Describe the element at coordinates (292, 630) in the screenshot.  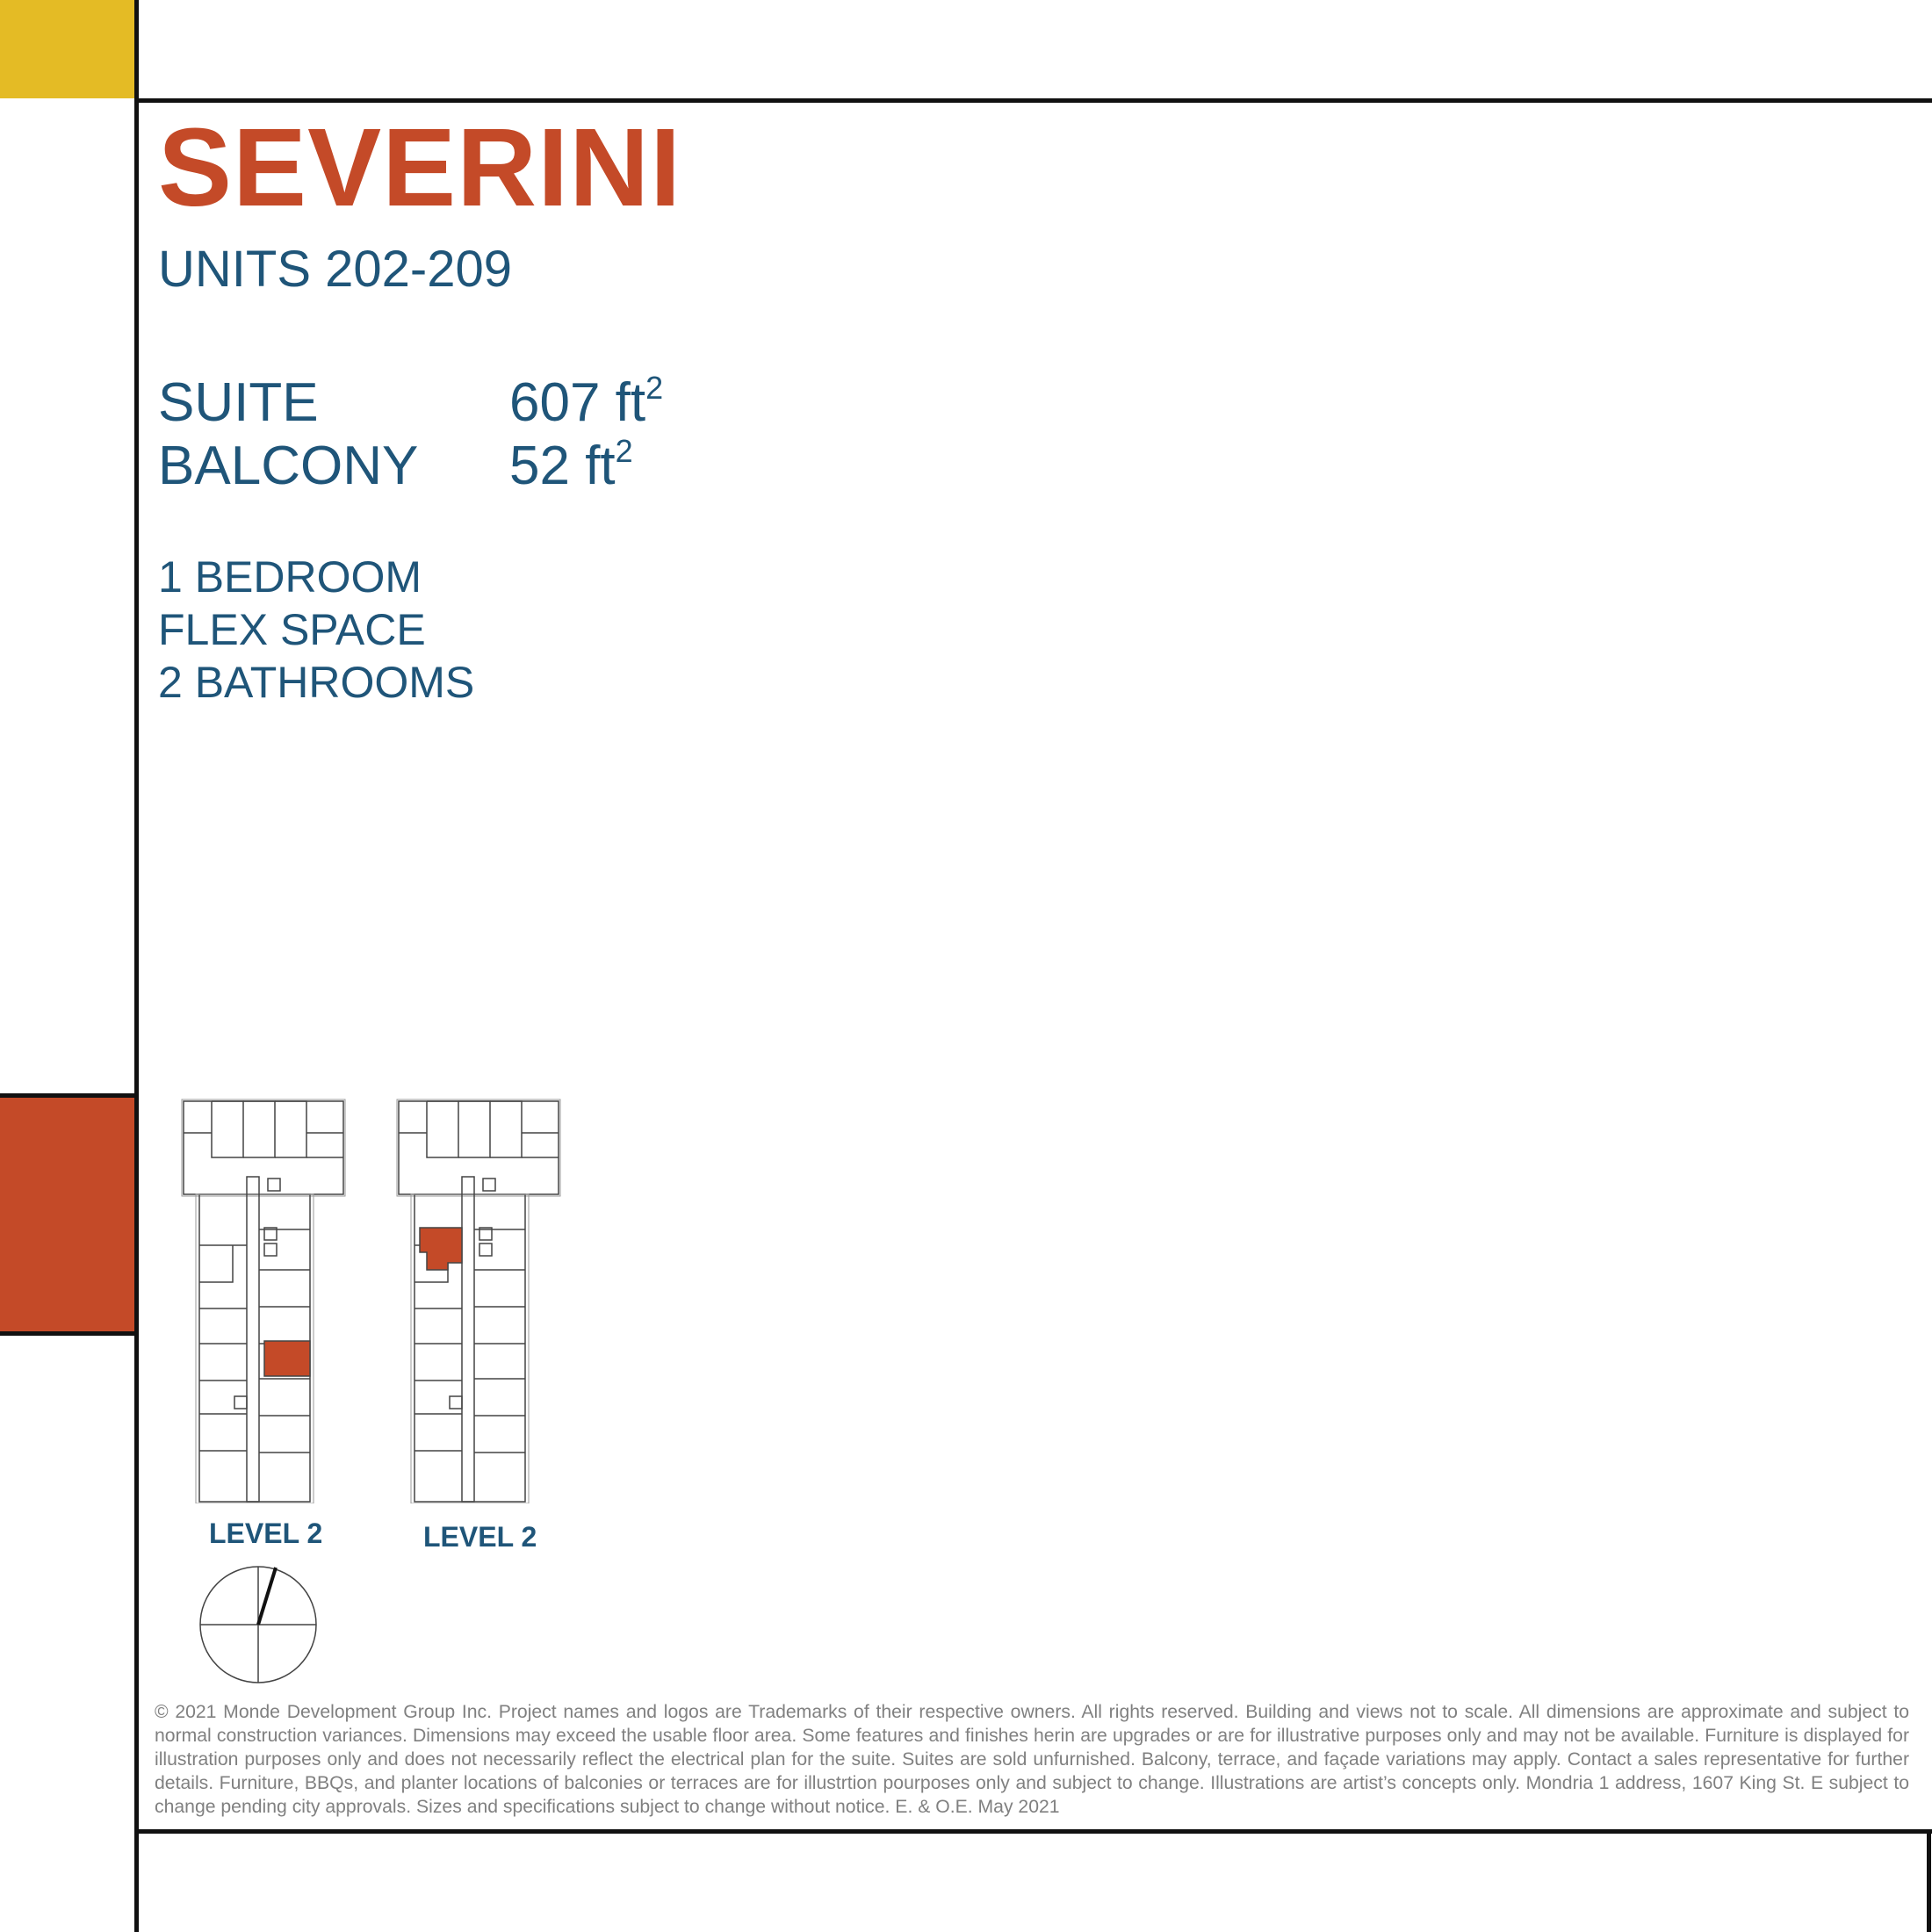
I see `feature-flex-space: FLEX SPACE` at that location.